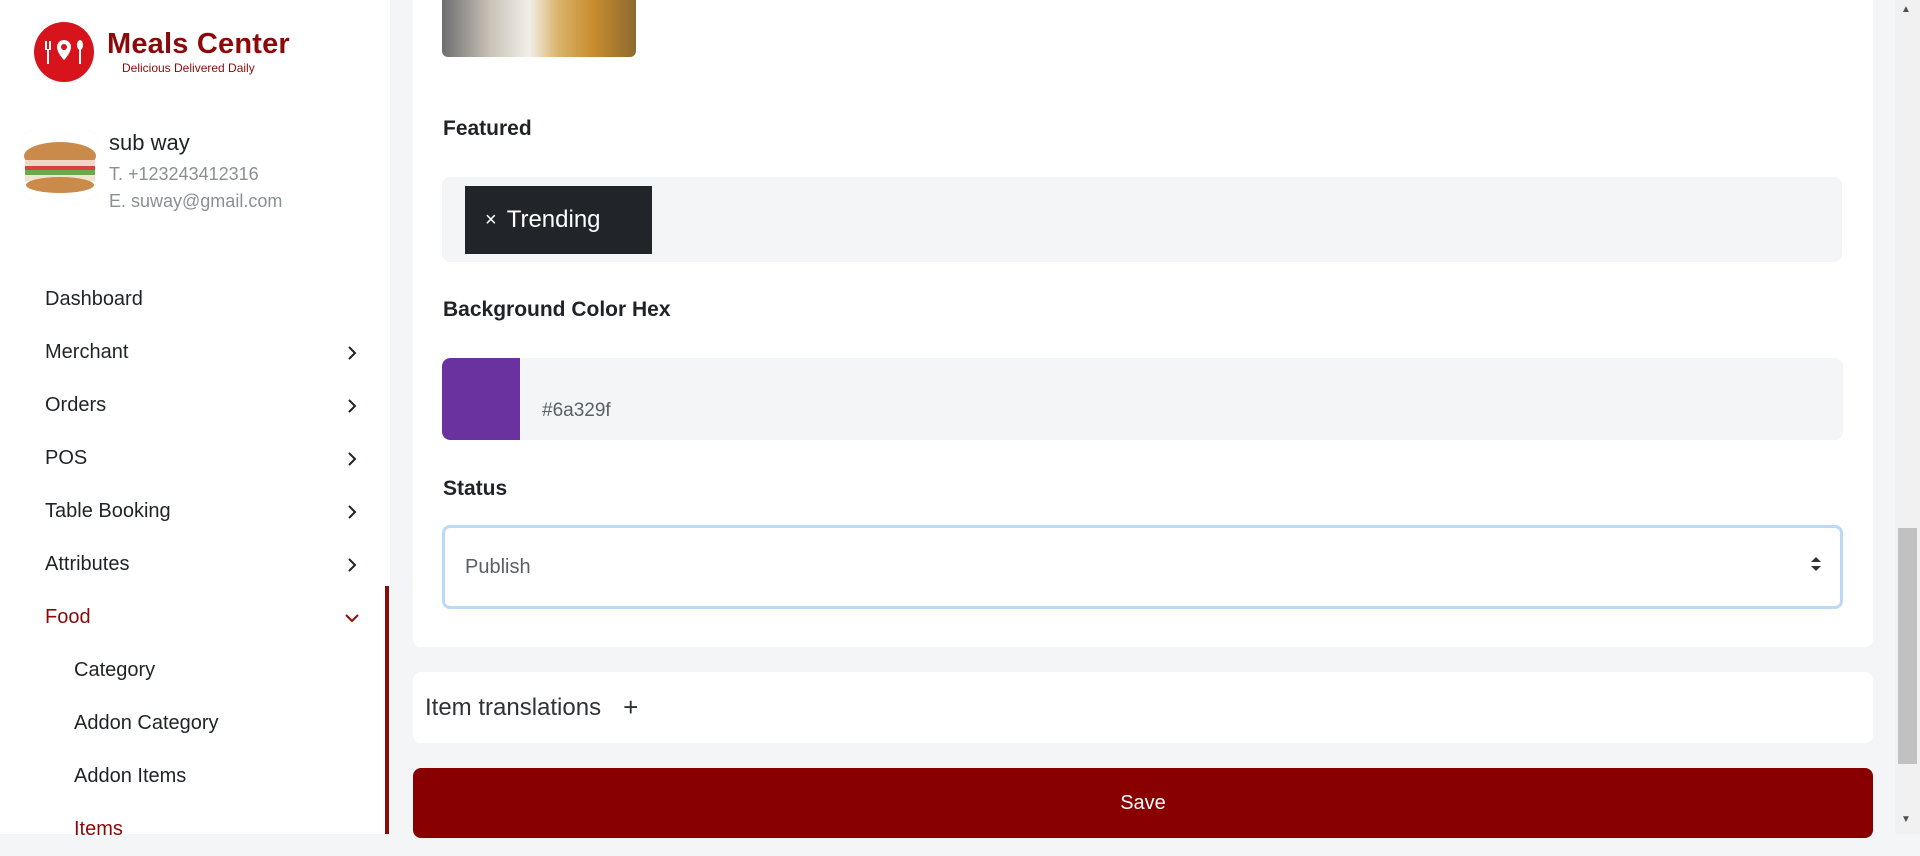  Describe the element at coordinates (76, 405) in the screenshot. I see `sidebar-item-label: Orders` at that location.